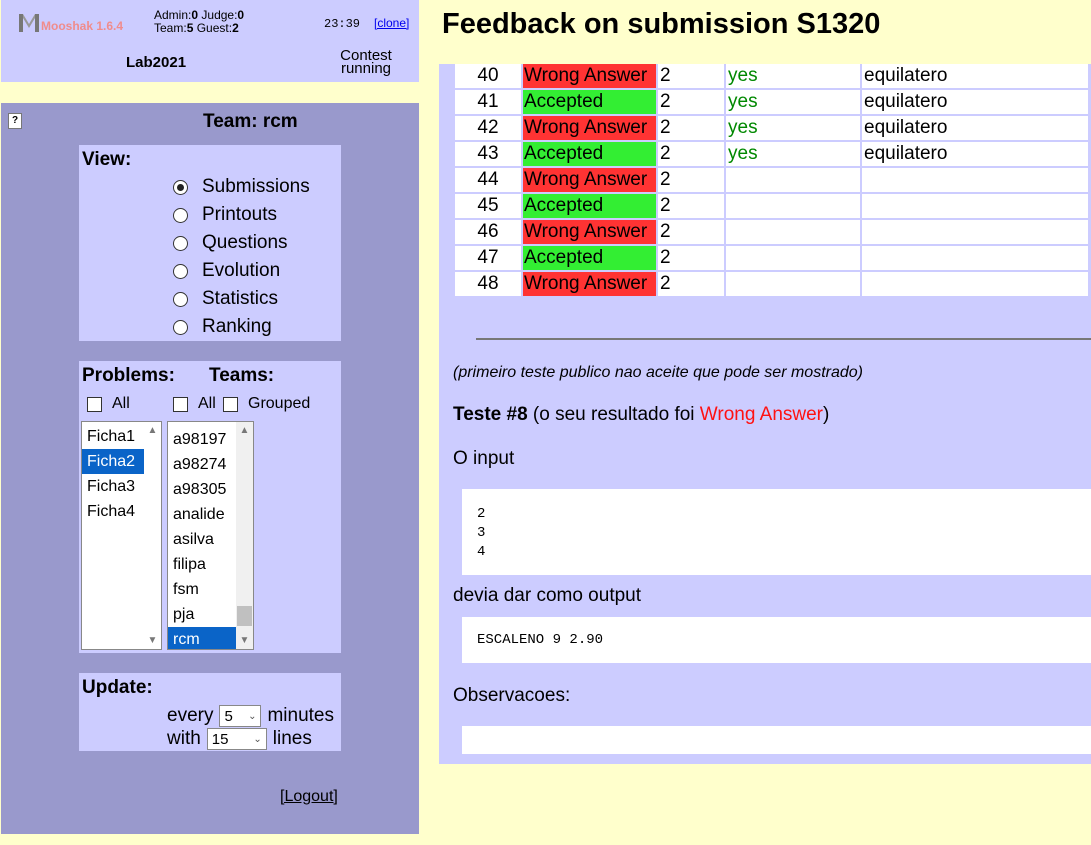  I want to click on guest-label: Guest:, so click(214, 28).